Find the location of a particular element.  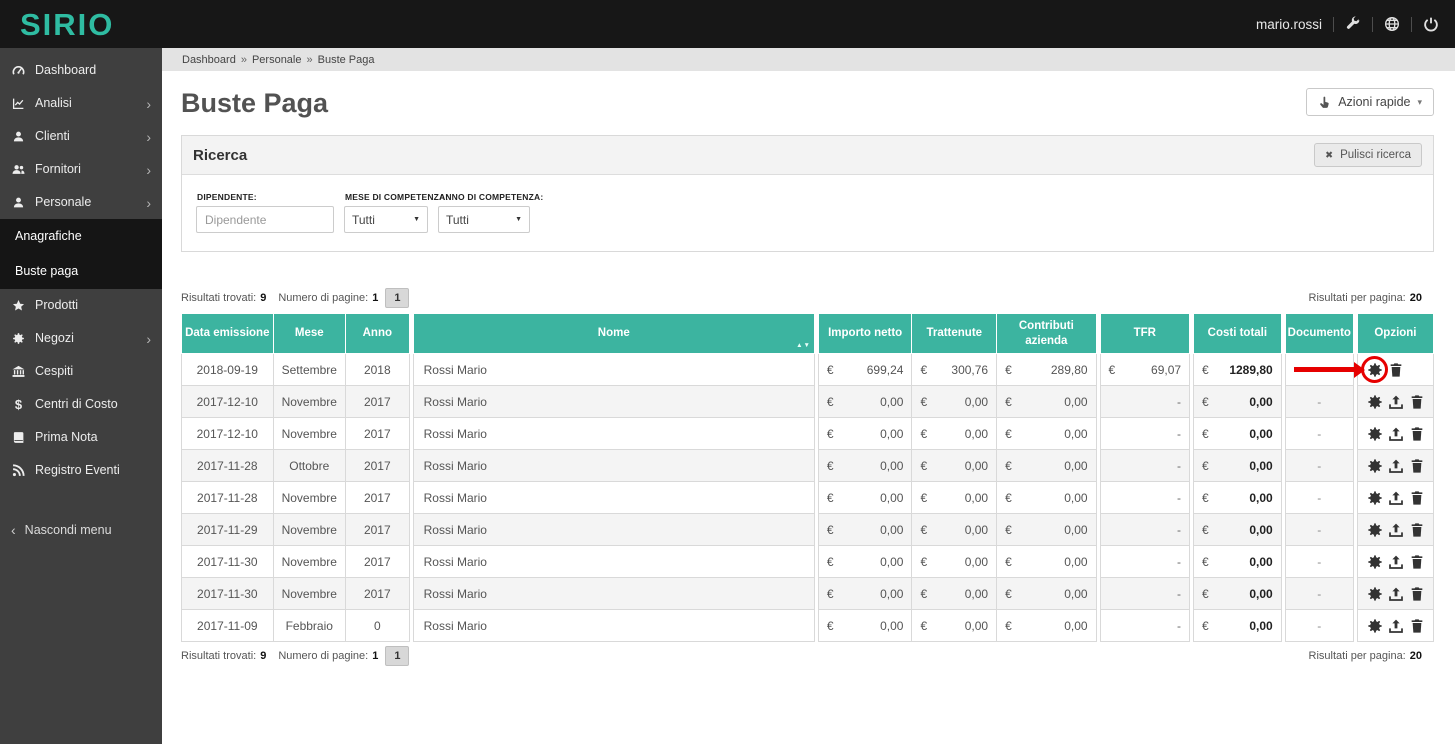

sidebar-item-label: Analisi is located at coordinates (53, 103).